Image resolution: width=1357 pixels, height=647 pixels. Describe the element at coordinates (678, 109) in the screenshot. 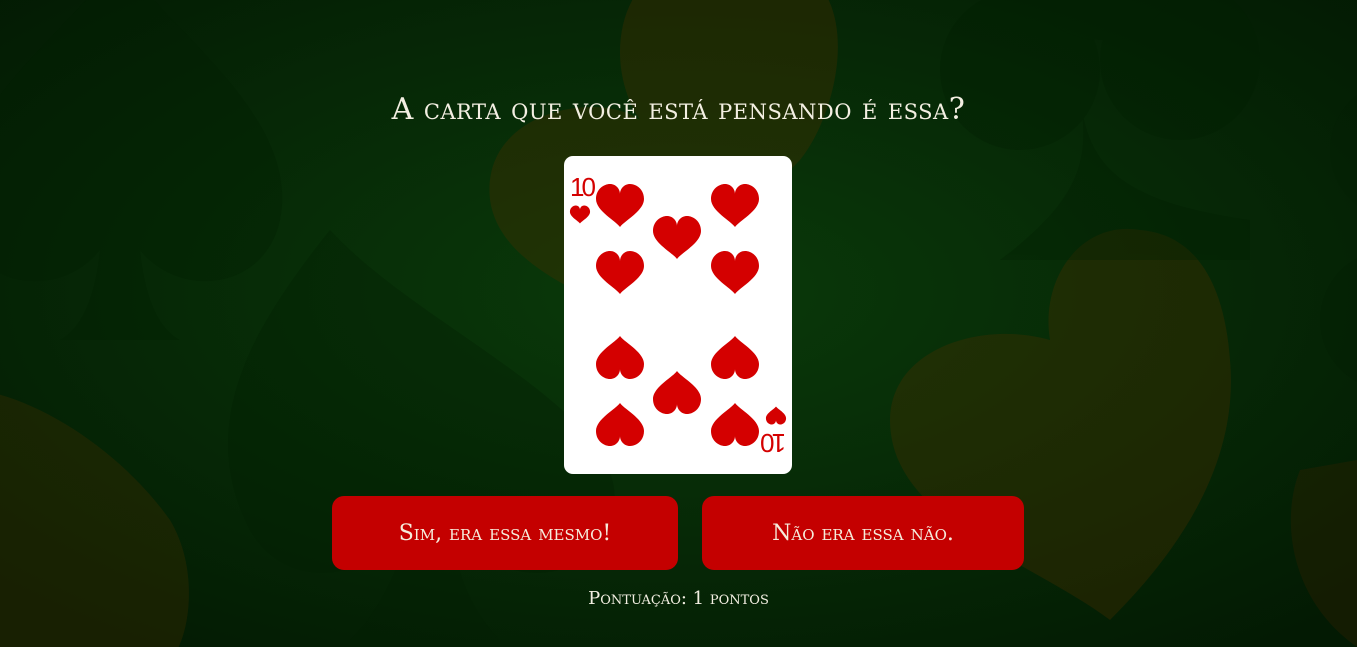

I see `question-title: A carta que você está pensando é essa?` at that location.